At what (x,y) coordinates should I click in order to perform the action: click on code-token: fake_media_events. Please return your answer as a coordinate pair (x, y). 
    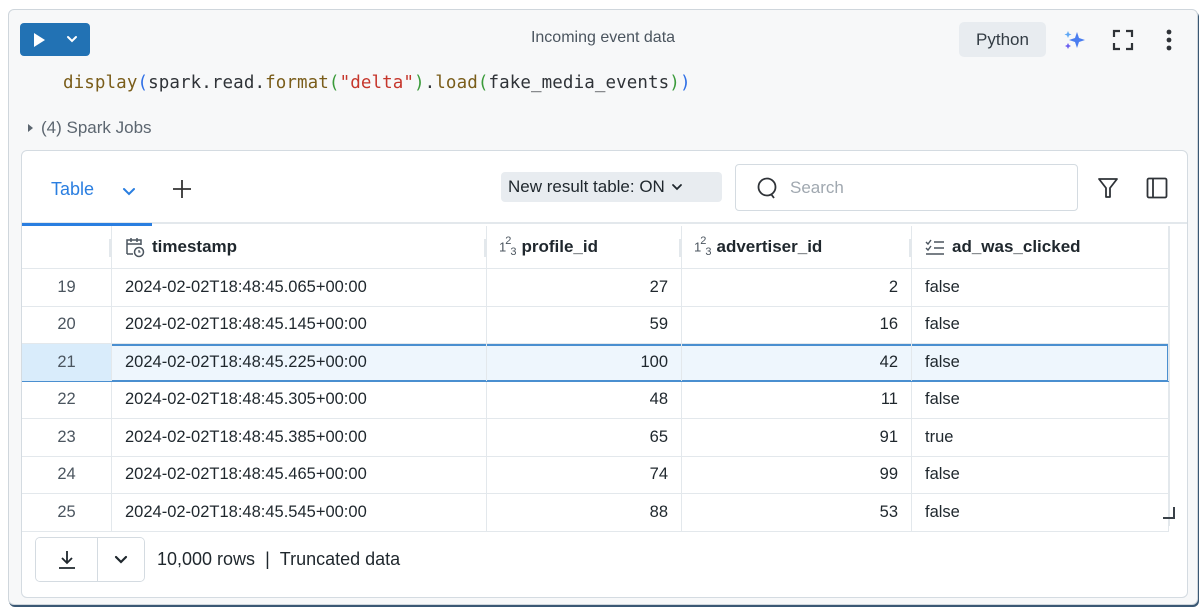
    Looking at the image, I should click on (579, 83).